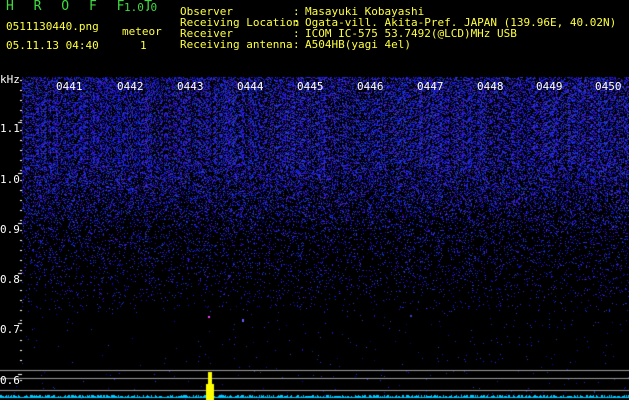  Describe the element at coordinates (52, 45) in the screenshot. I see `capture-timestamp: 05.11.13 04:40` at that location.